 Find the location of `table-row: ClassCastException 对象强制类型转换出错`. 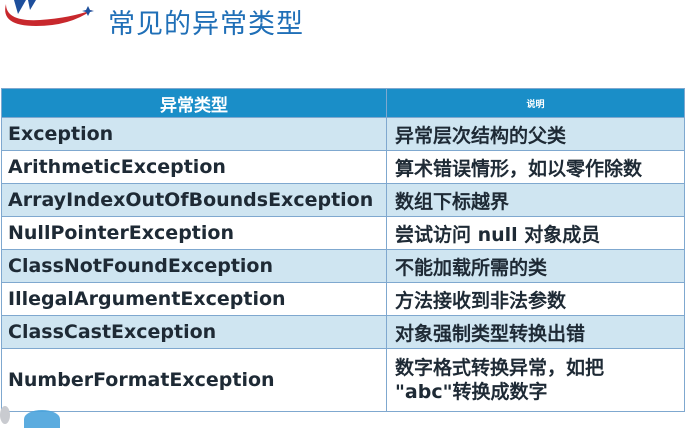

table-row: ClassCastException 对象强制类型转换出错 is located at coordinates (343, 332).